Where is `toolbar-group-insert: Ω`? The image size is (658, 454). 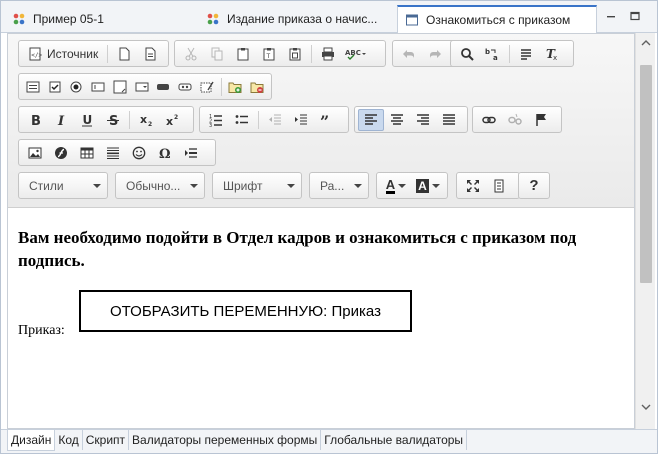
toolbar-group-insert: Ω is located at coordinates (117, 152).